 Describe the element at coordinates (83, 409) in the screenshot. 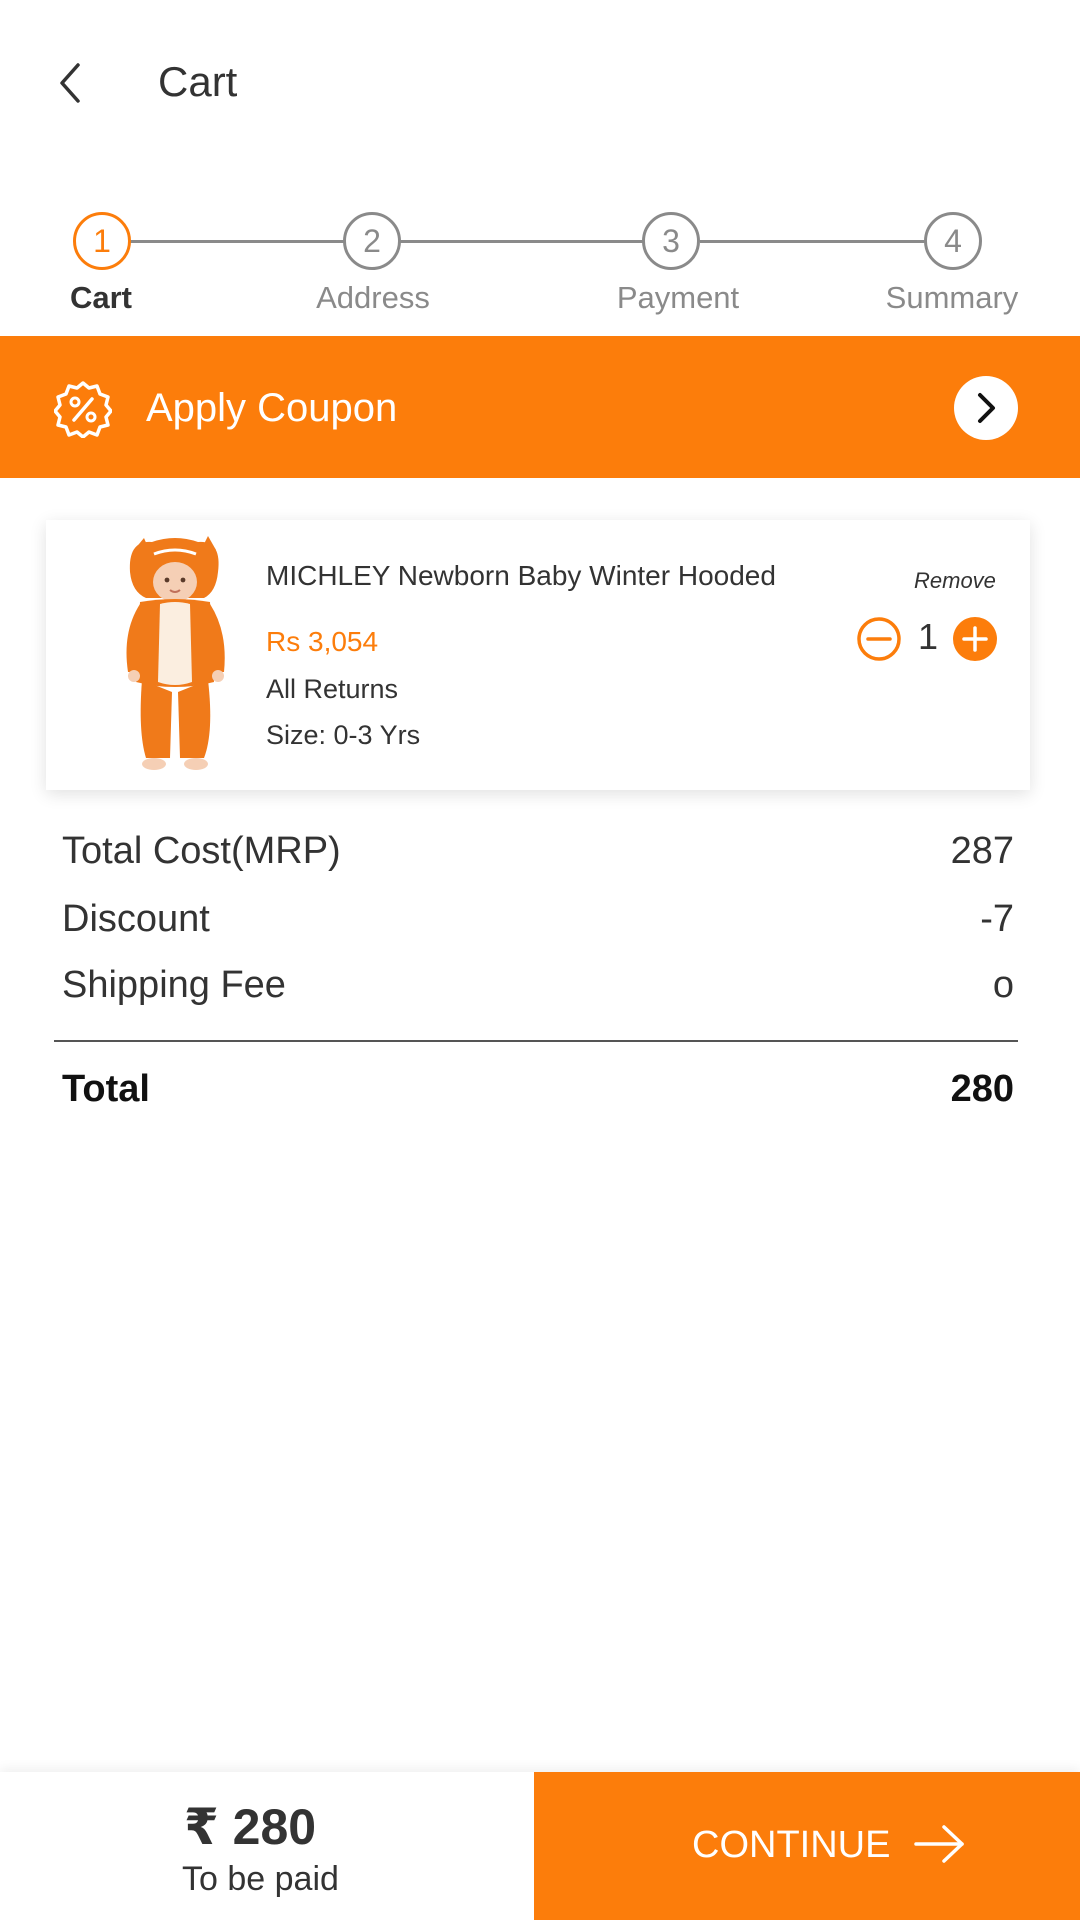

I see `discount-badge-icon` at that location.